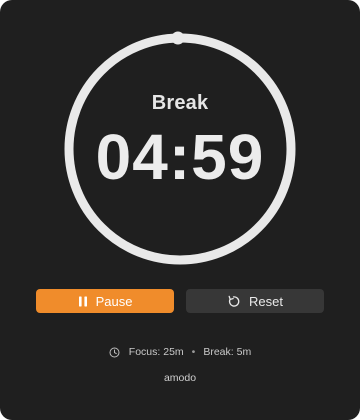 This screenshot has height=420, width=360. I want to click on reset-icon, so click(233, 301).